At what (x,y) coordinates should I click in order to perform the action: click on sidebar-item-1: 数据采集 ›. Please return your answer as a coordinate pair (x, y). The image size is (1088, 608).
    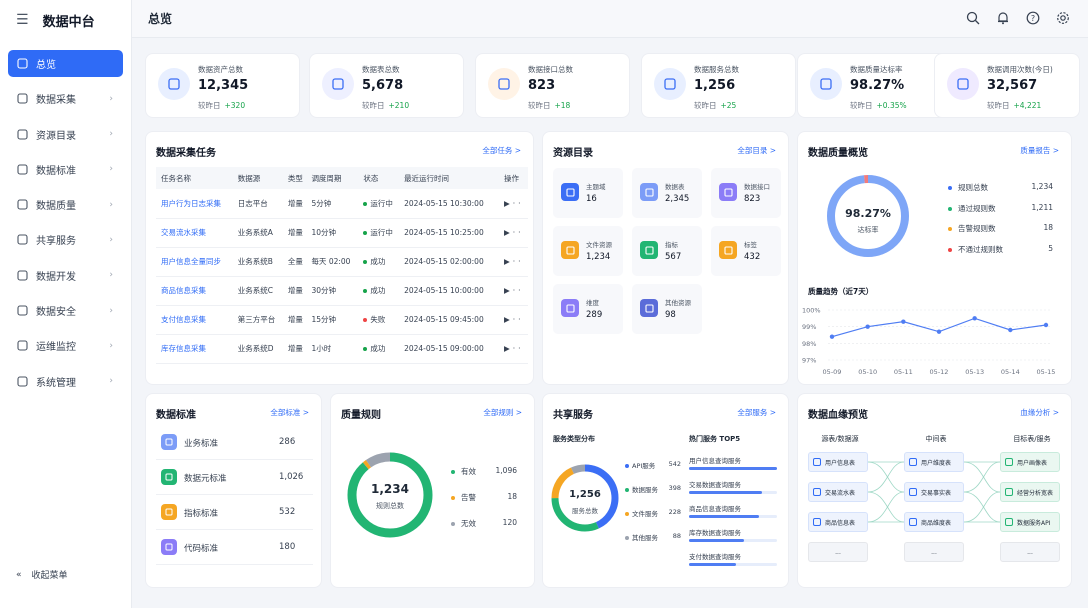
    Looking at the image, I should click on (65, 98).